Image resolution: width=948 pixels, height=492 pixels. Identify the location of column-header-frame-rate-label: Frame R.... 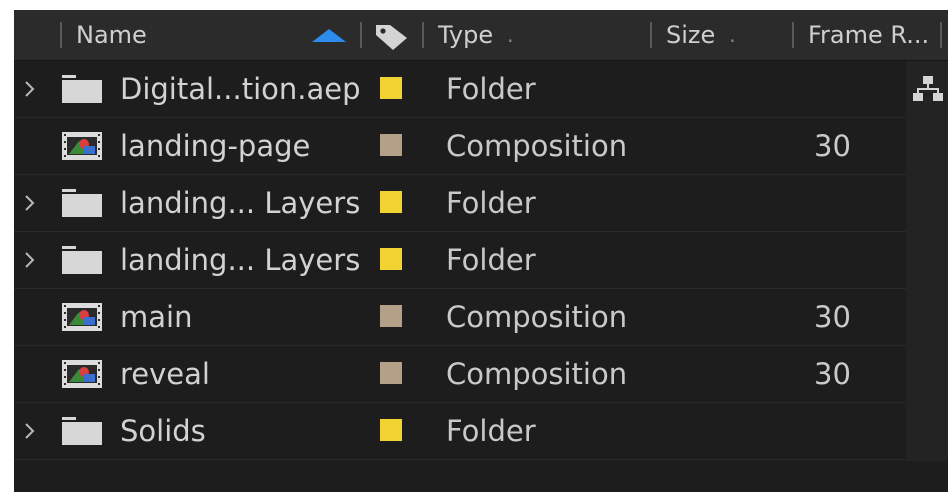
(869, 35).